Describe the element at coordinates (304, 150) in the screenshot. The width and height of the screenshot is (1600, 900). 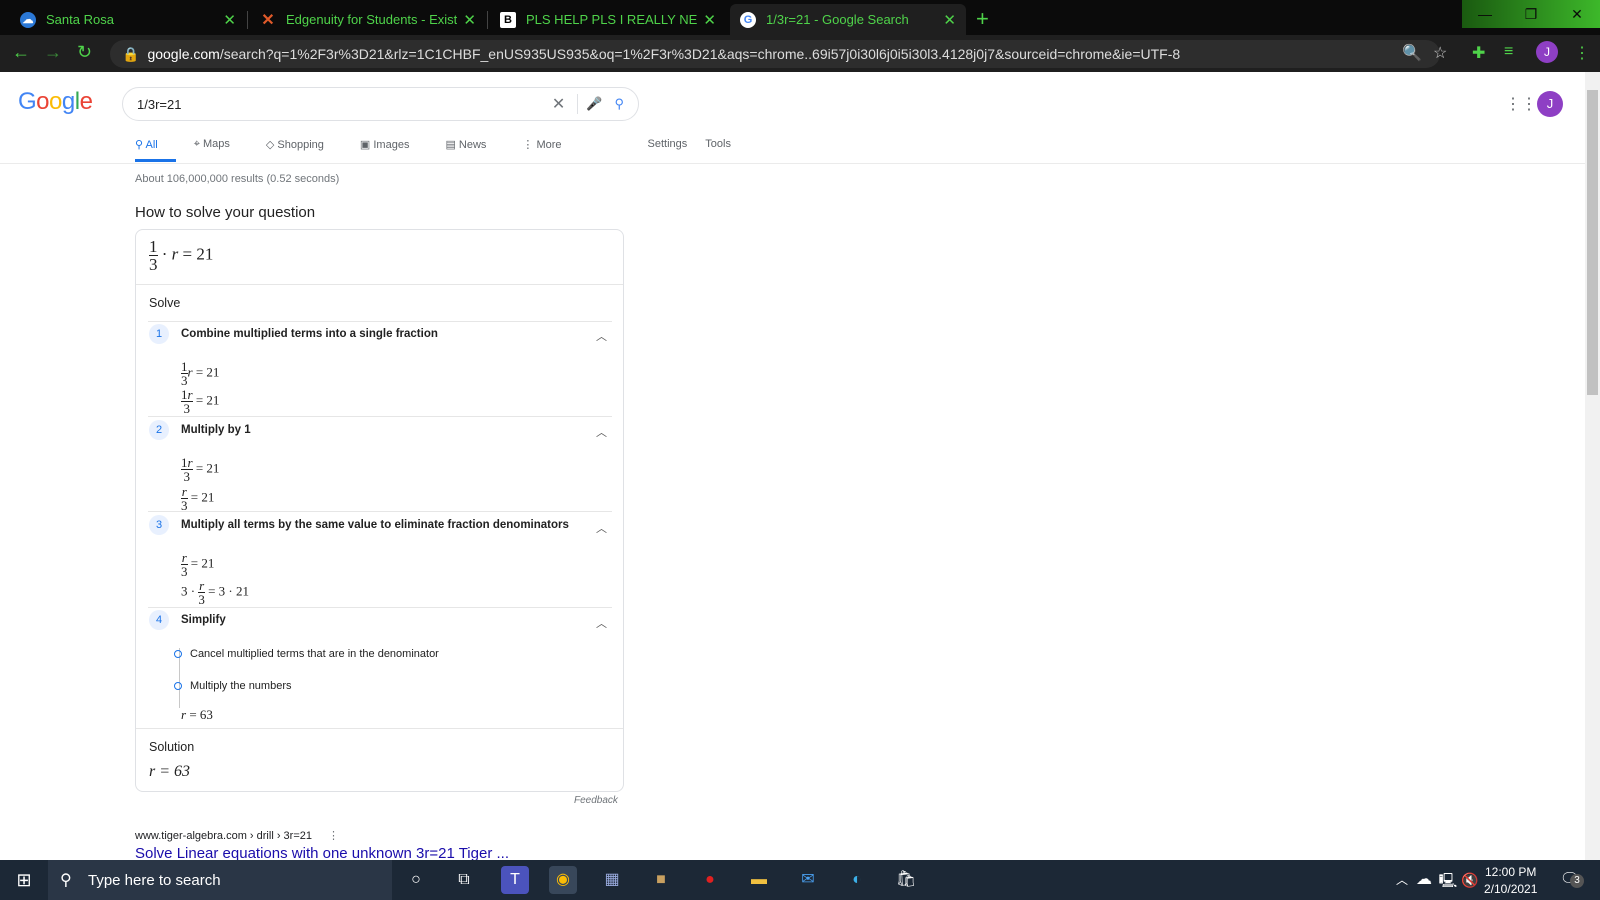
I see `tab-shopping: ◇ Shopping` at that location.